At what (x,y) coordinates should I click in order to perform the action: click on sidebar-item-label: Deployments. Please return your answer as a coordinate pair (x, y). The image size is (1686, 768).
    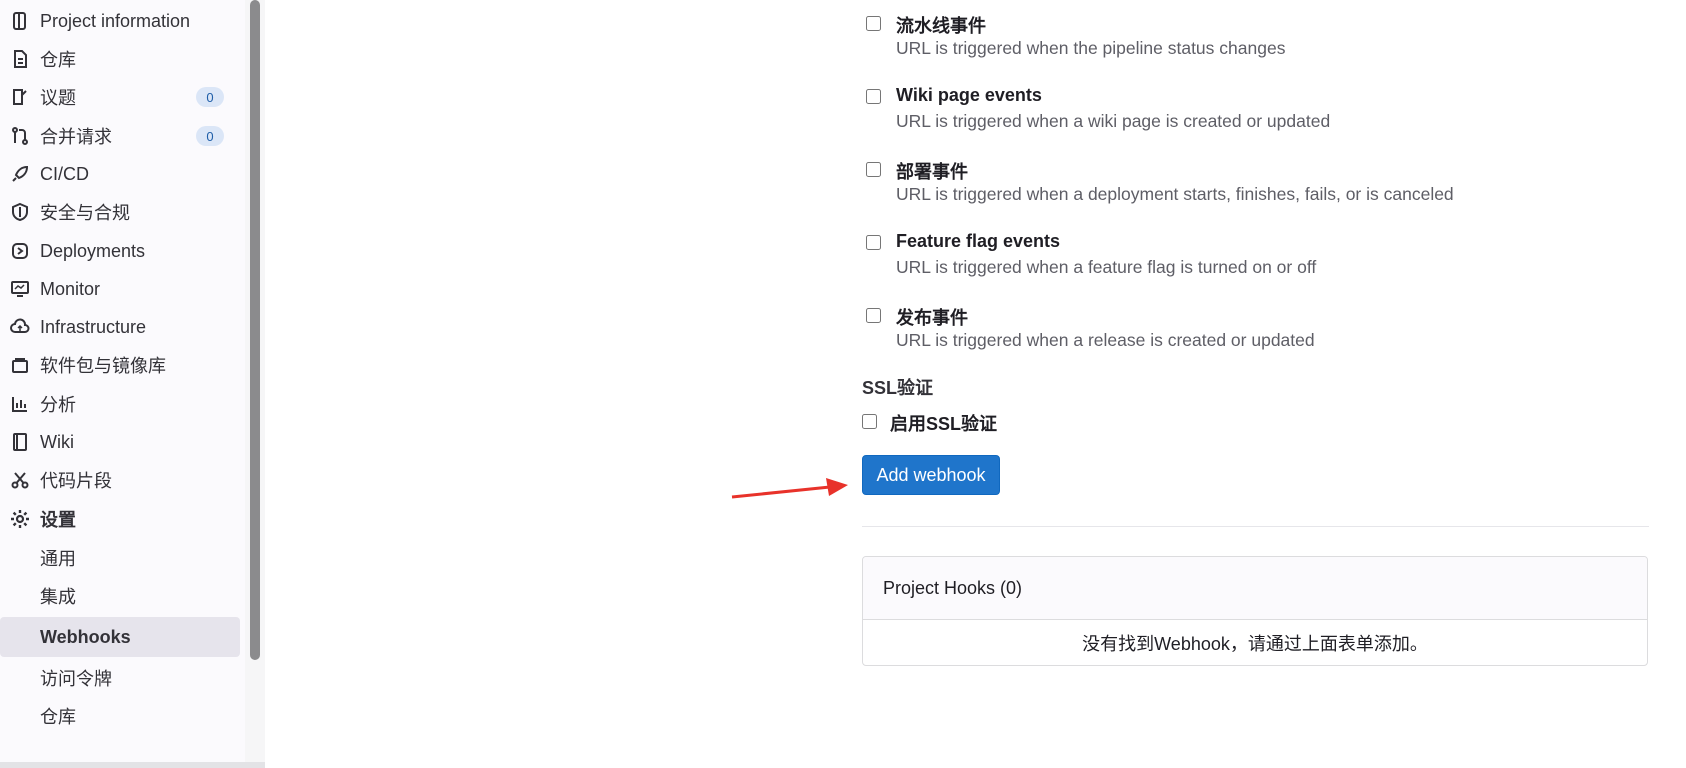
    Looking at the image, I should click on (93, 250).